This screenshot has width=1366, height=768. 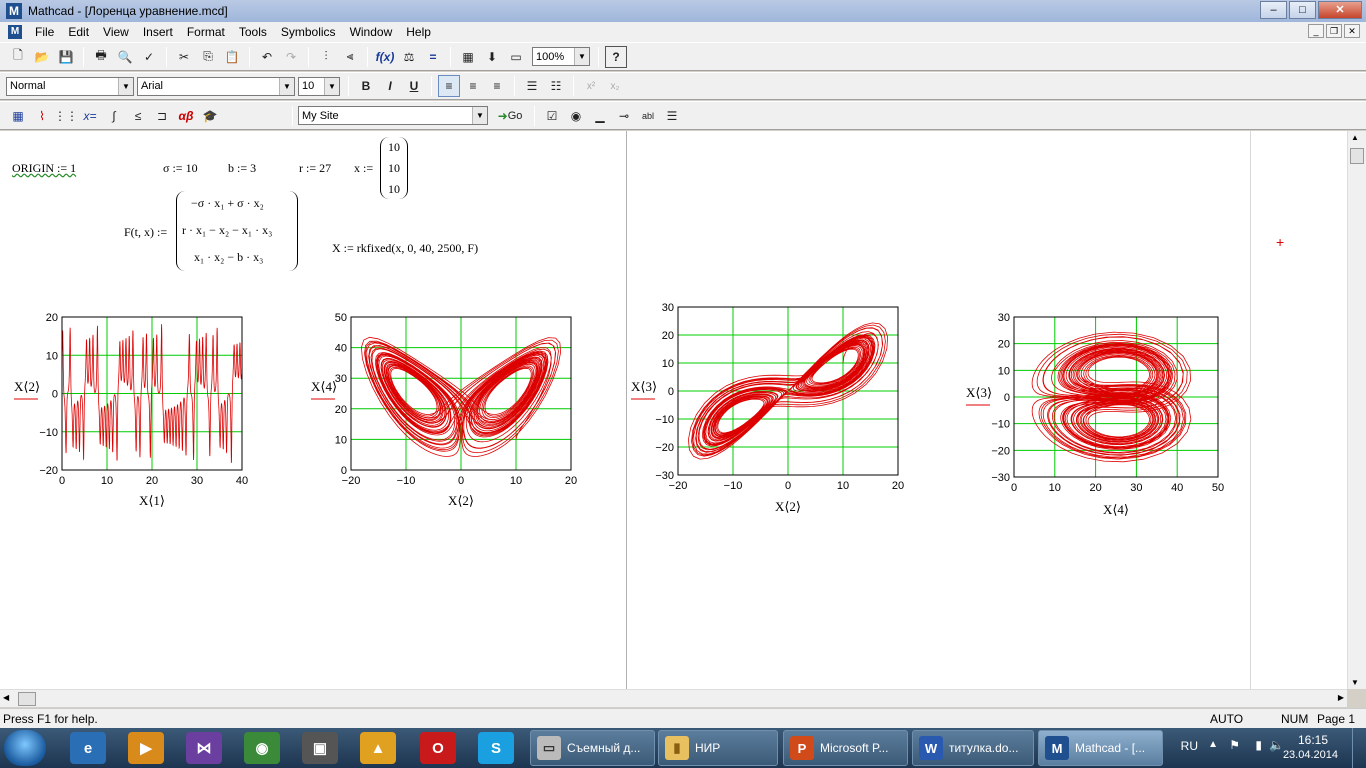 What do you see at coordinates (1213, 744) in the screenshot?
I see `show-hidden-icons-icon: ▲` at bounding box center [1213, 744].